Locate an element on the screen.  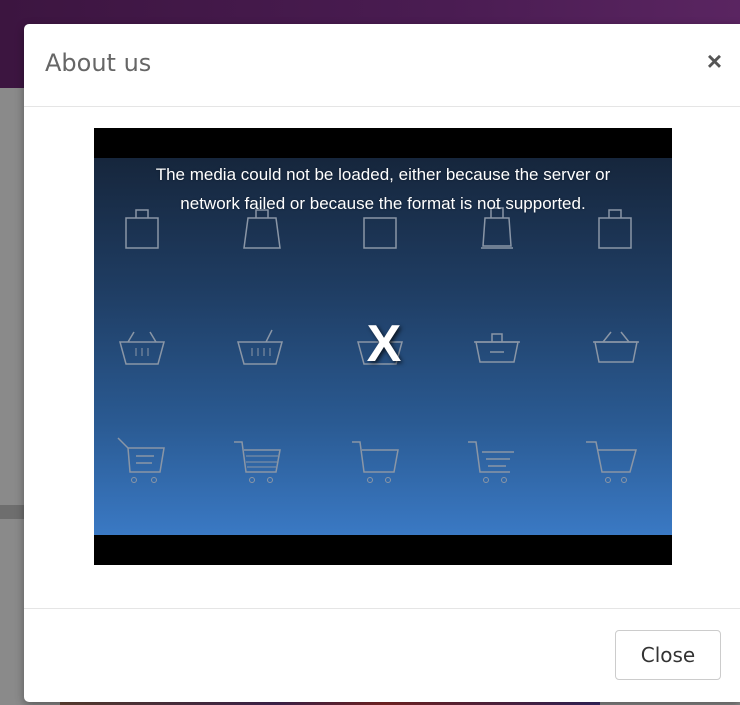
page-backdrop-strip is located at coordinates (12, 512).